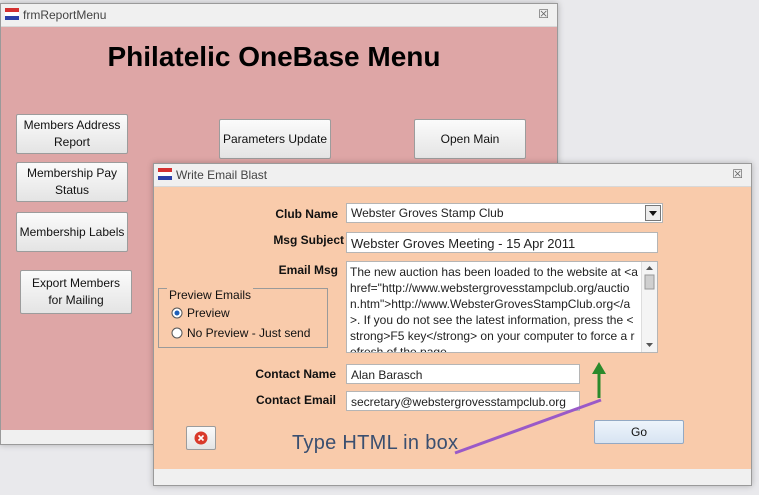  What do you see at coordinates (279, 15) in the screenshot?
I see `report-menu-titlebar: frmReportMenu ☒` at bounding box center [279, 15].